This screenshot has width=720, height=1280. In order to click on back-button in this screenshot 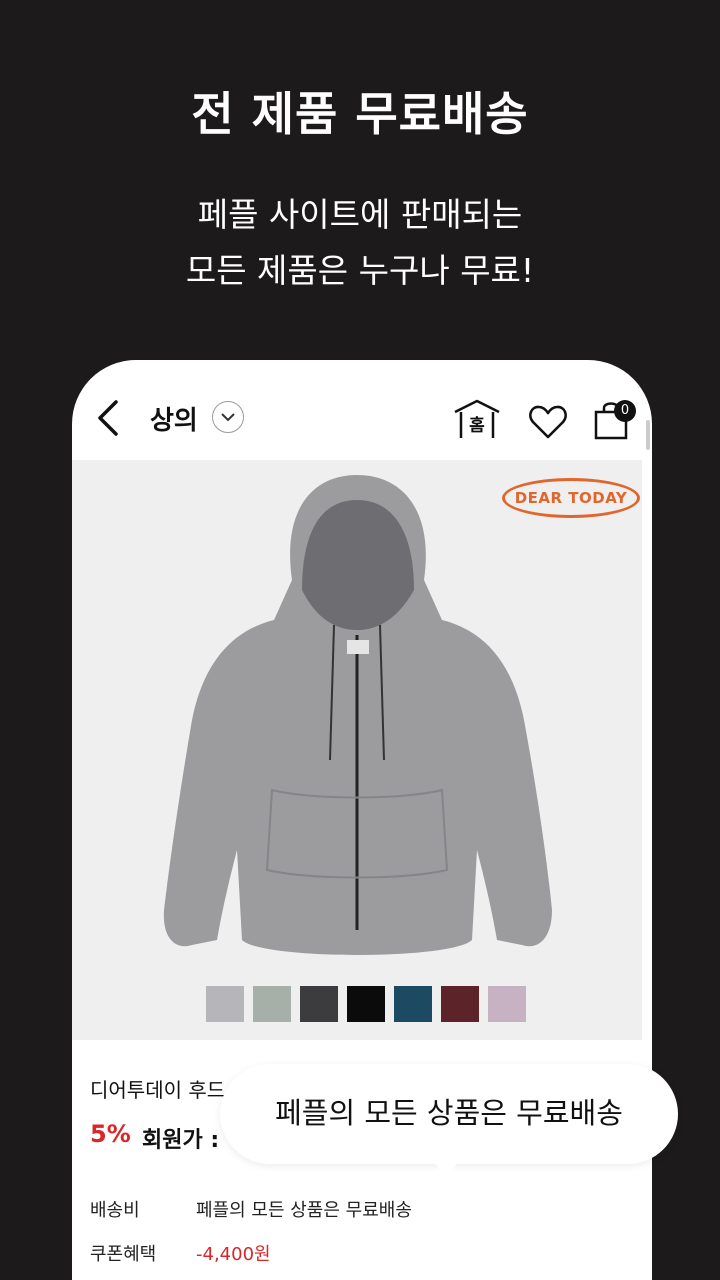, I will do `click(109, 418)`.